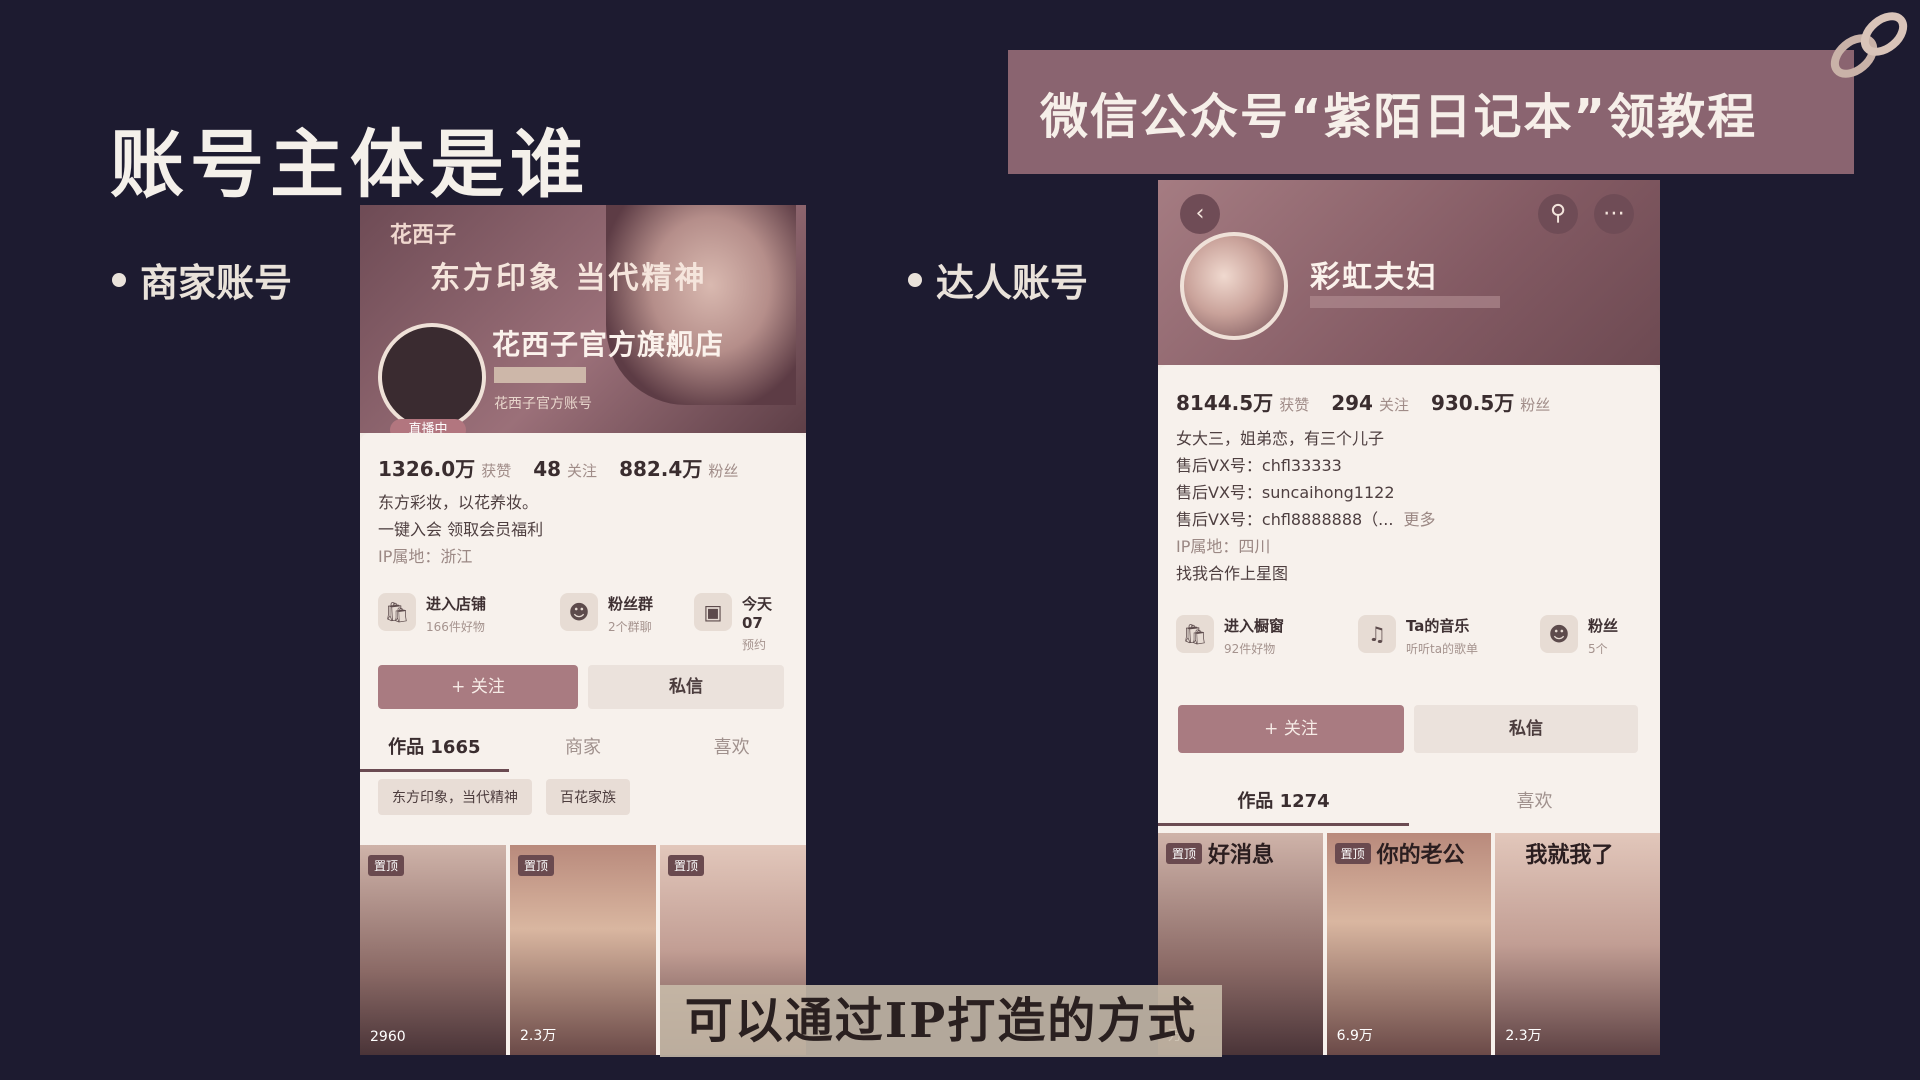  I want to click on more-link: 更多, so click(1419, 519).